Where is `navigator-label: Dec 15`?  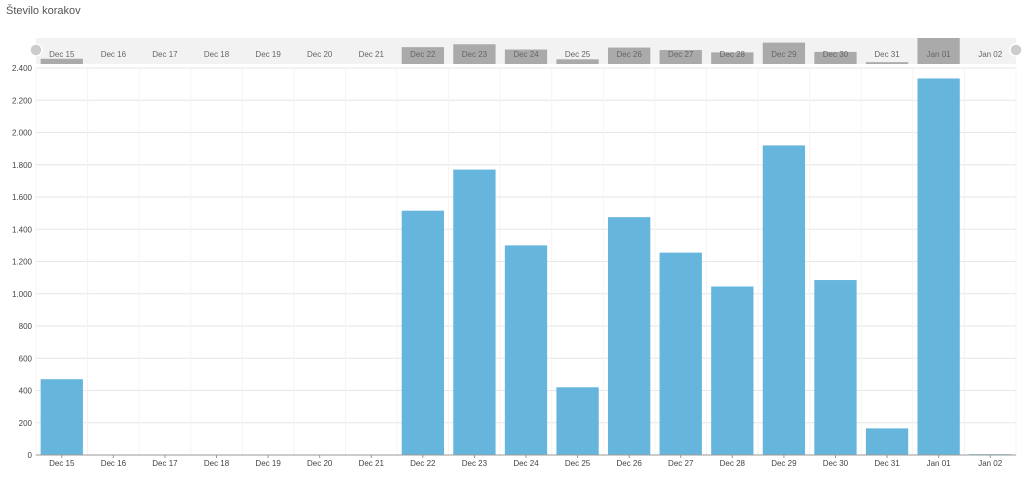 navigator-label: Dec 15 is located at coordinates (62, 54).